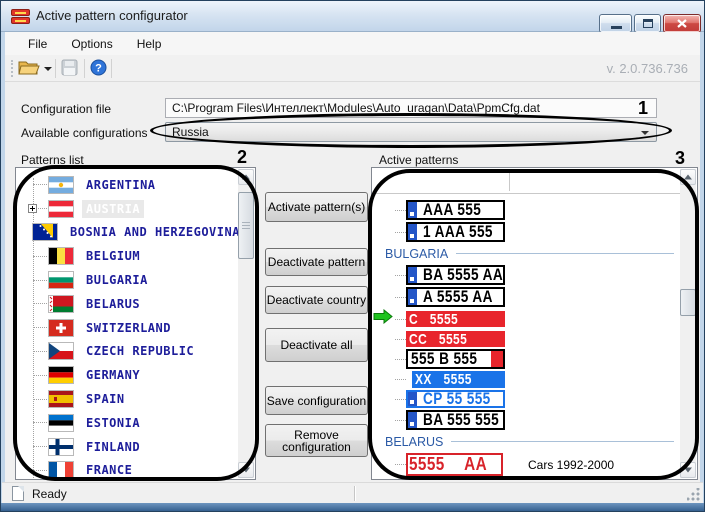 The height and width of the screenshot is (512, 705). Describe the element at coordinates (688, 323) in the screenshot. I see `active-patterns-scrollbar` at that location.